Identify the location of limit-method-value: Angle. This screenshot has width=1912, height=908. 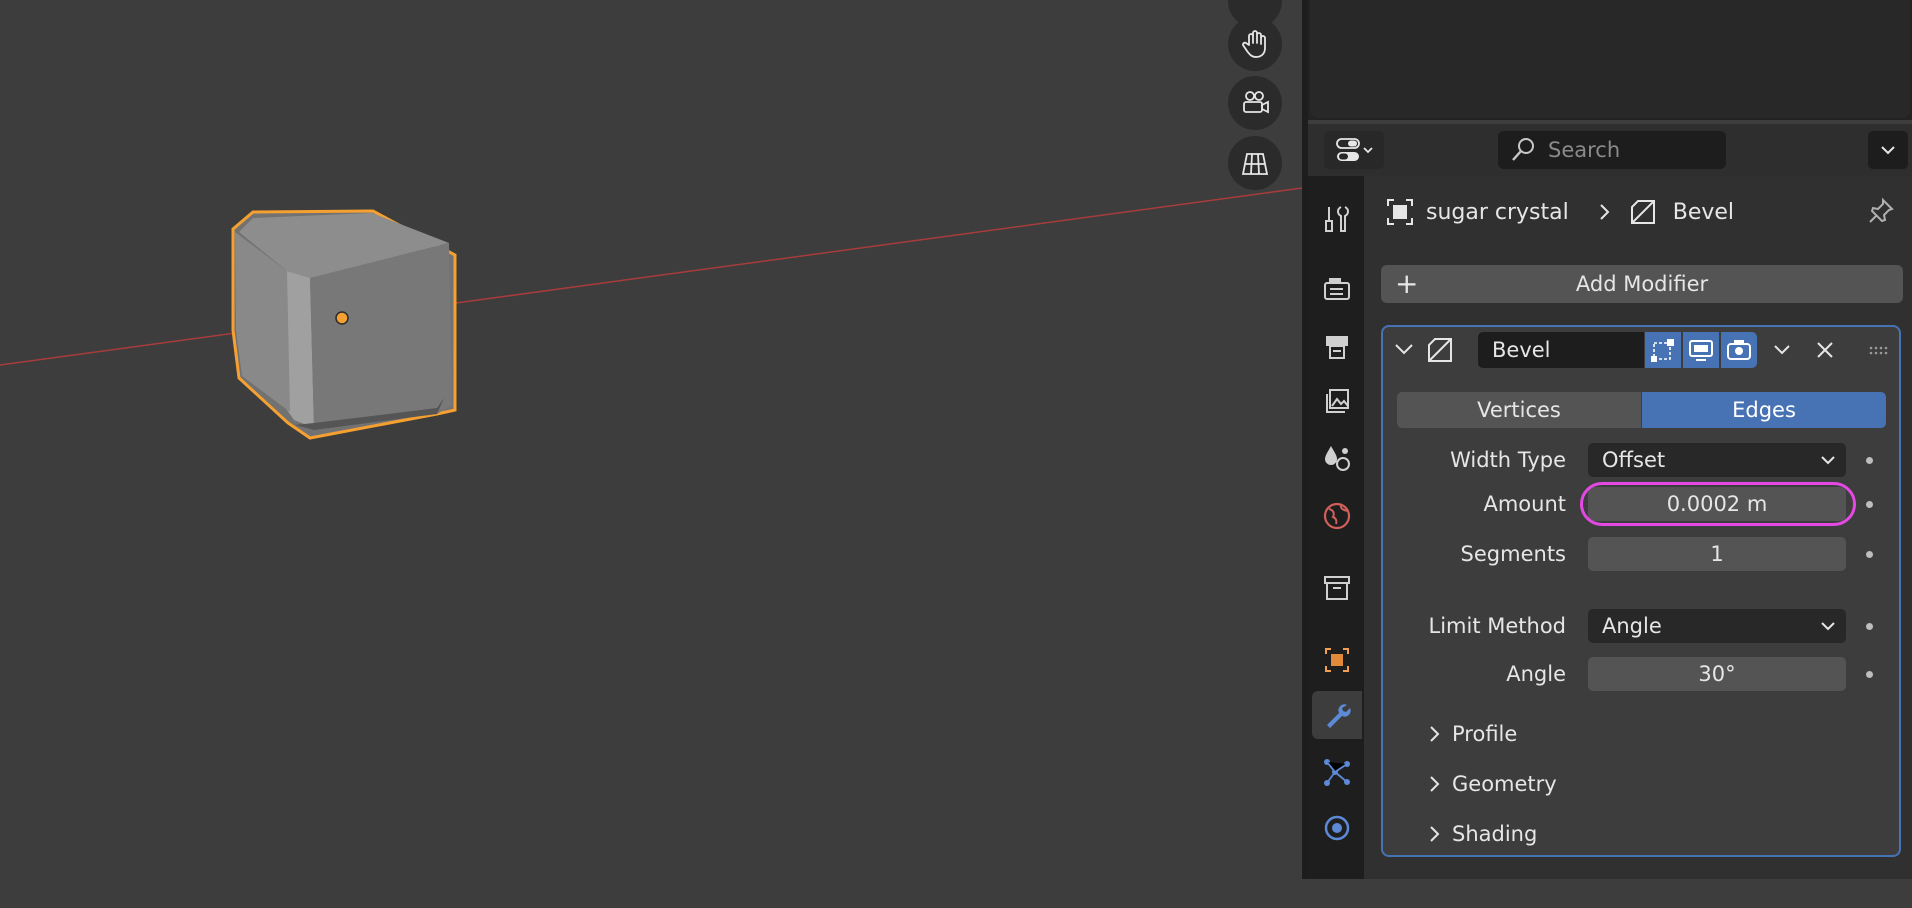
(1632, 626).